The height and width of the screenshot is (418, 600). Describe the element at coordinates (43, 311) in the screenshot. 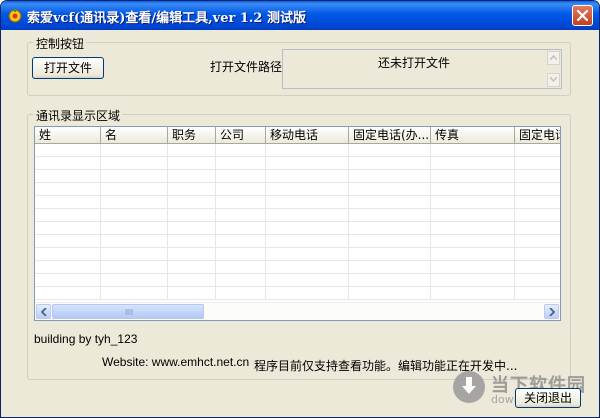

I see `scroll-left-button` at that location.